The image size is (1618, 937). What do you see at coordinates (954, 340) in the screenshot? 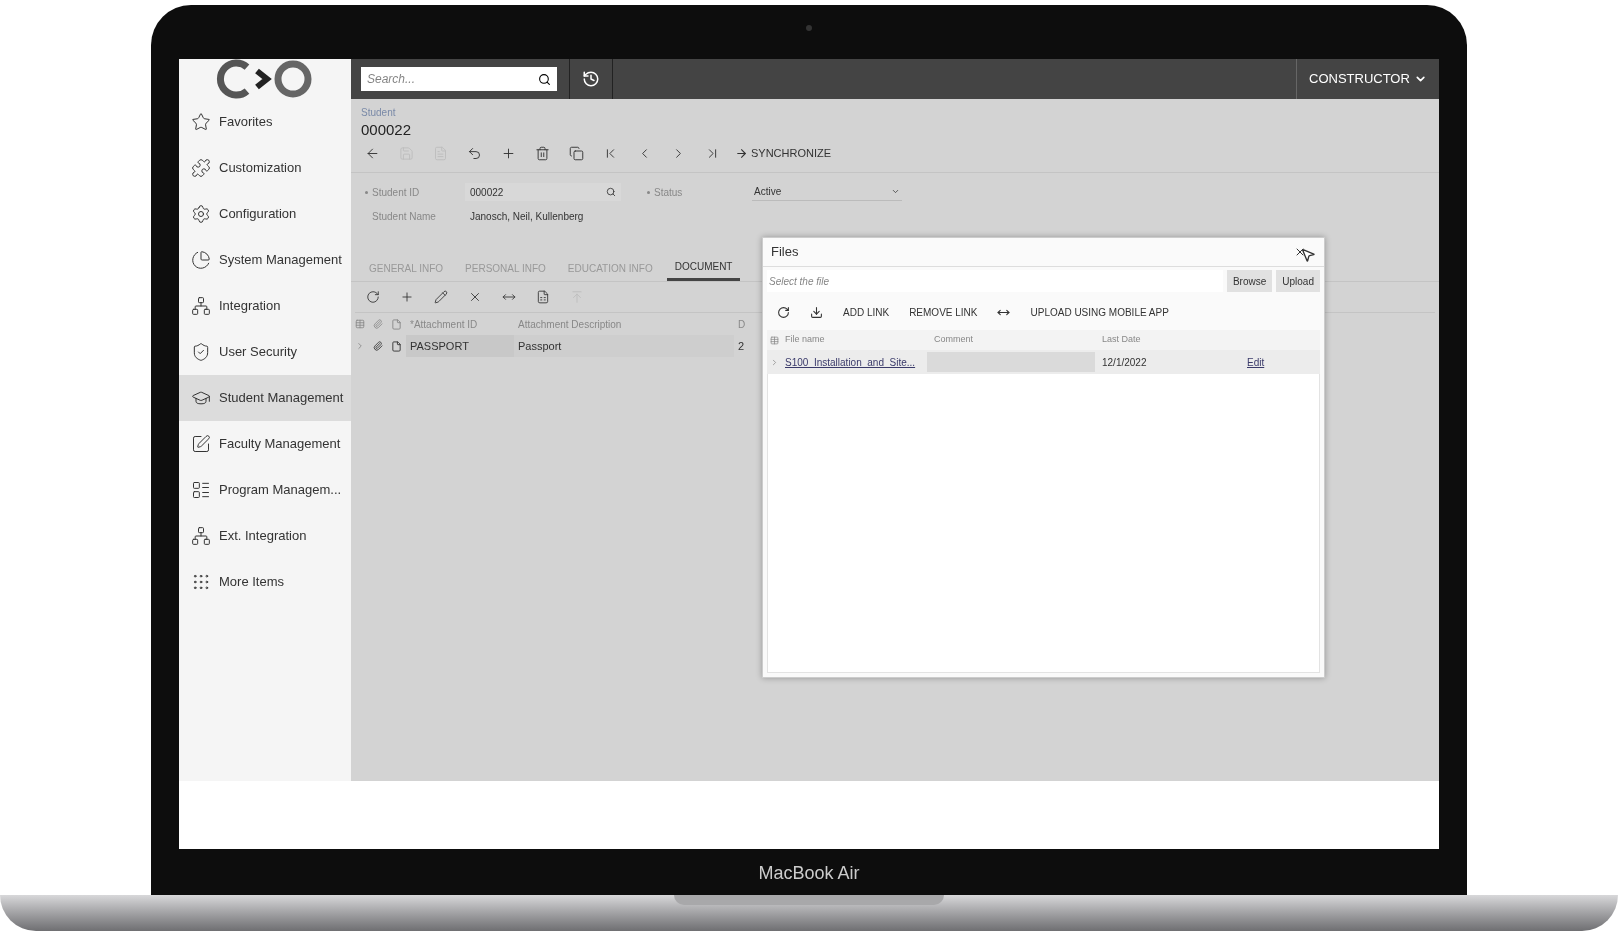
I see `column-header: Comment` at bounding box center [954, 340].